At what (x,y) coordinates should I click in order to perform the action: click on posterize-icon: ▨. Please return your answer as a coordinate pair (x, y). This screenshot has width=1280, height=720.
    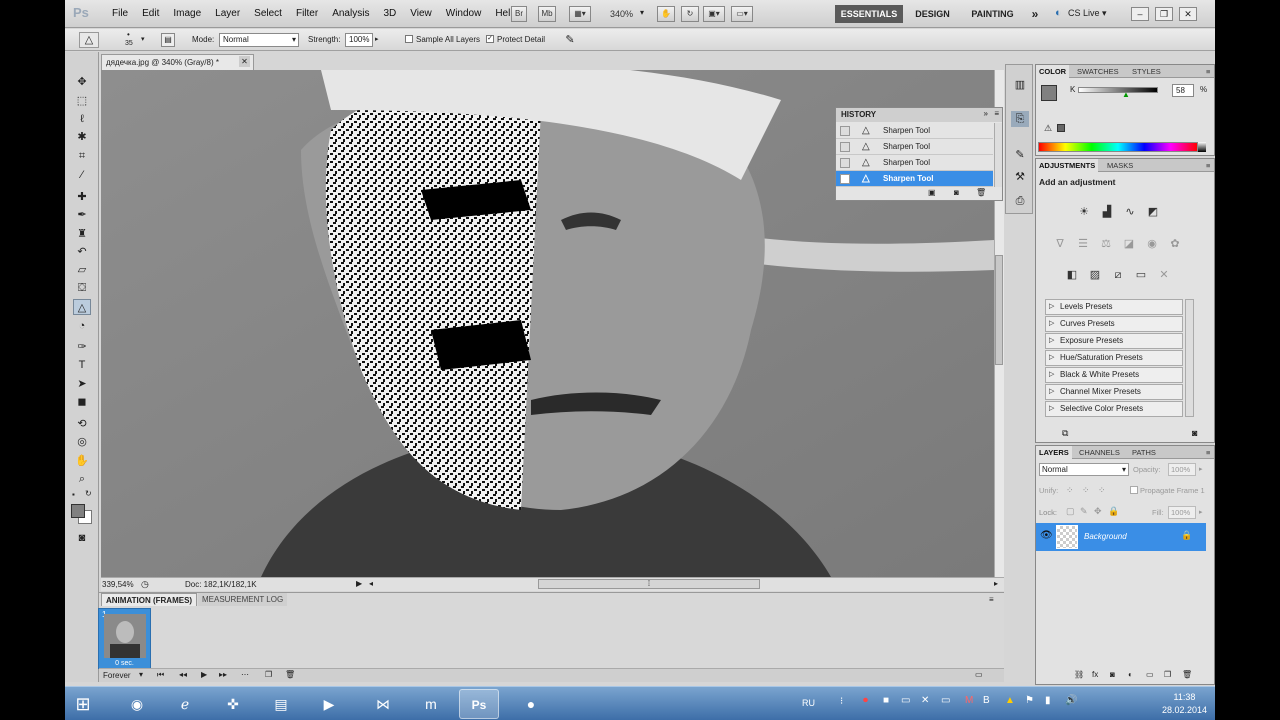
    Looking at the image, I should click on (1095, 275).